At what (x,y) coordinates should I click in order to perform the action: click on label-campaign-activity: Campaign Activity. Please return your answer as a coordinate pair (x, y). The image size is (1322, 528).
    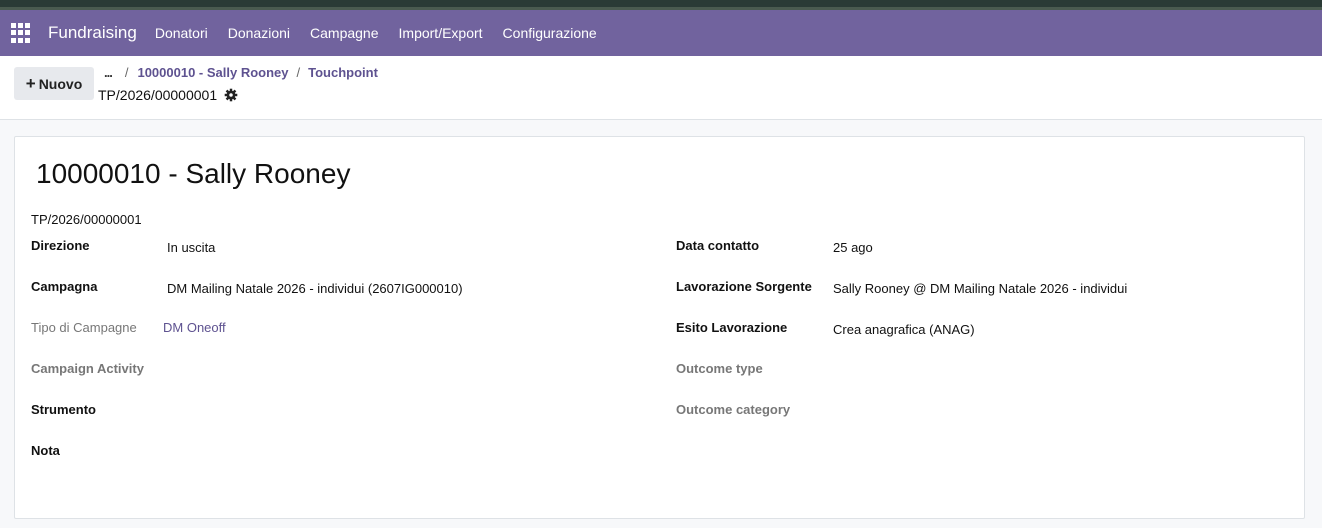
    Looking at the image, I should click on (87, 368).